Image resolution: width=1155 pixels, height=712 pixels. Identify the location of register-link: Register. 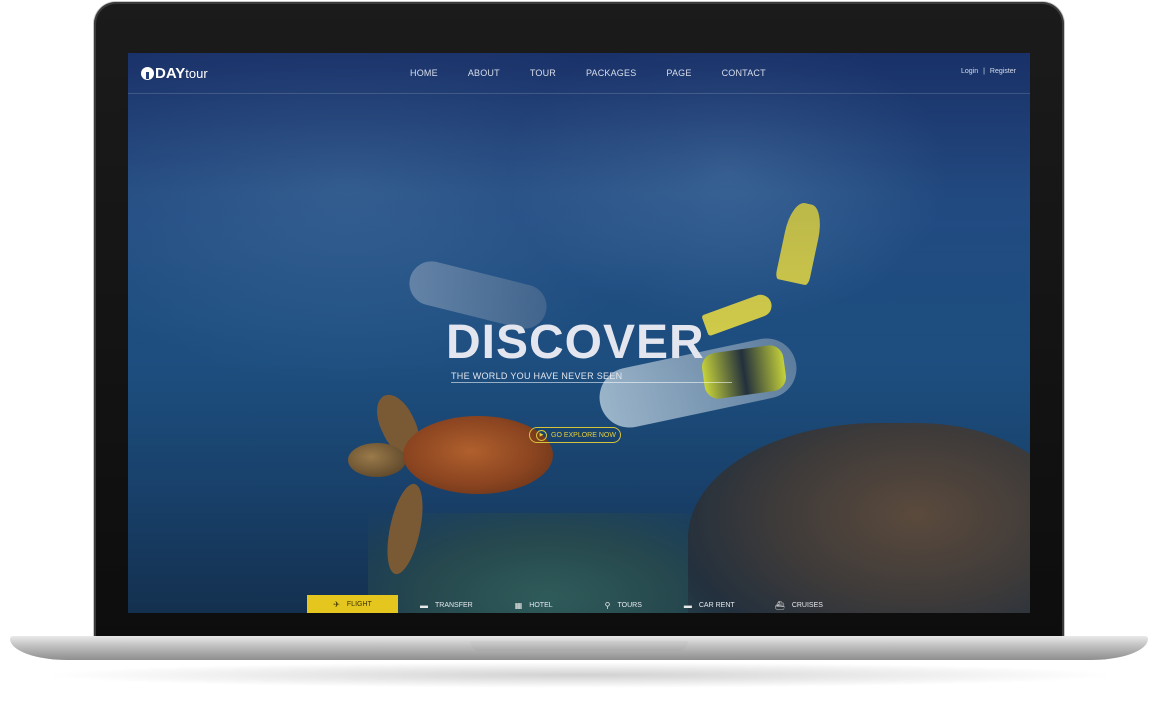
(1003, 71).